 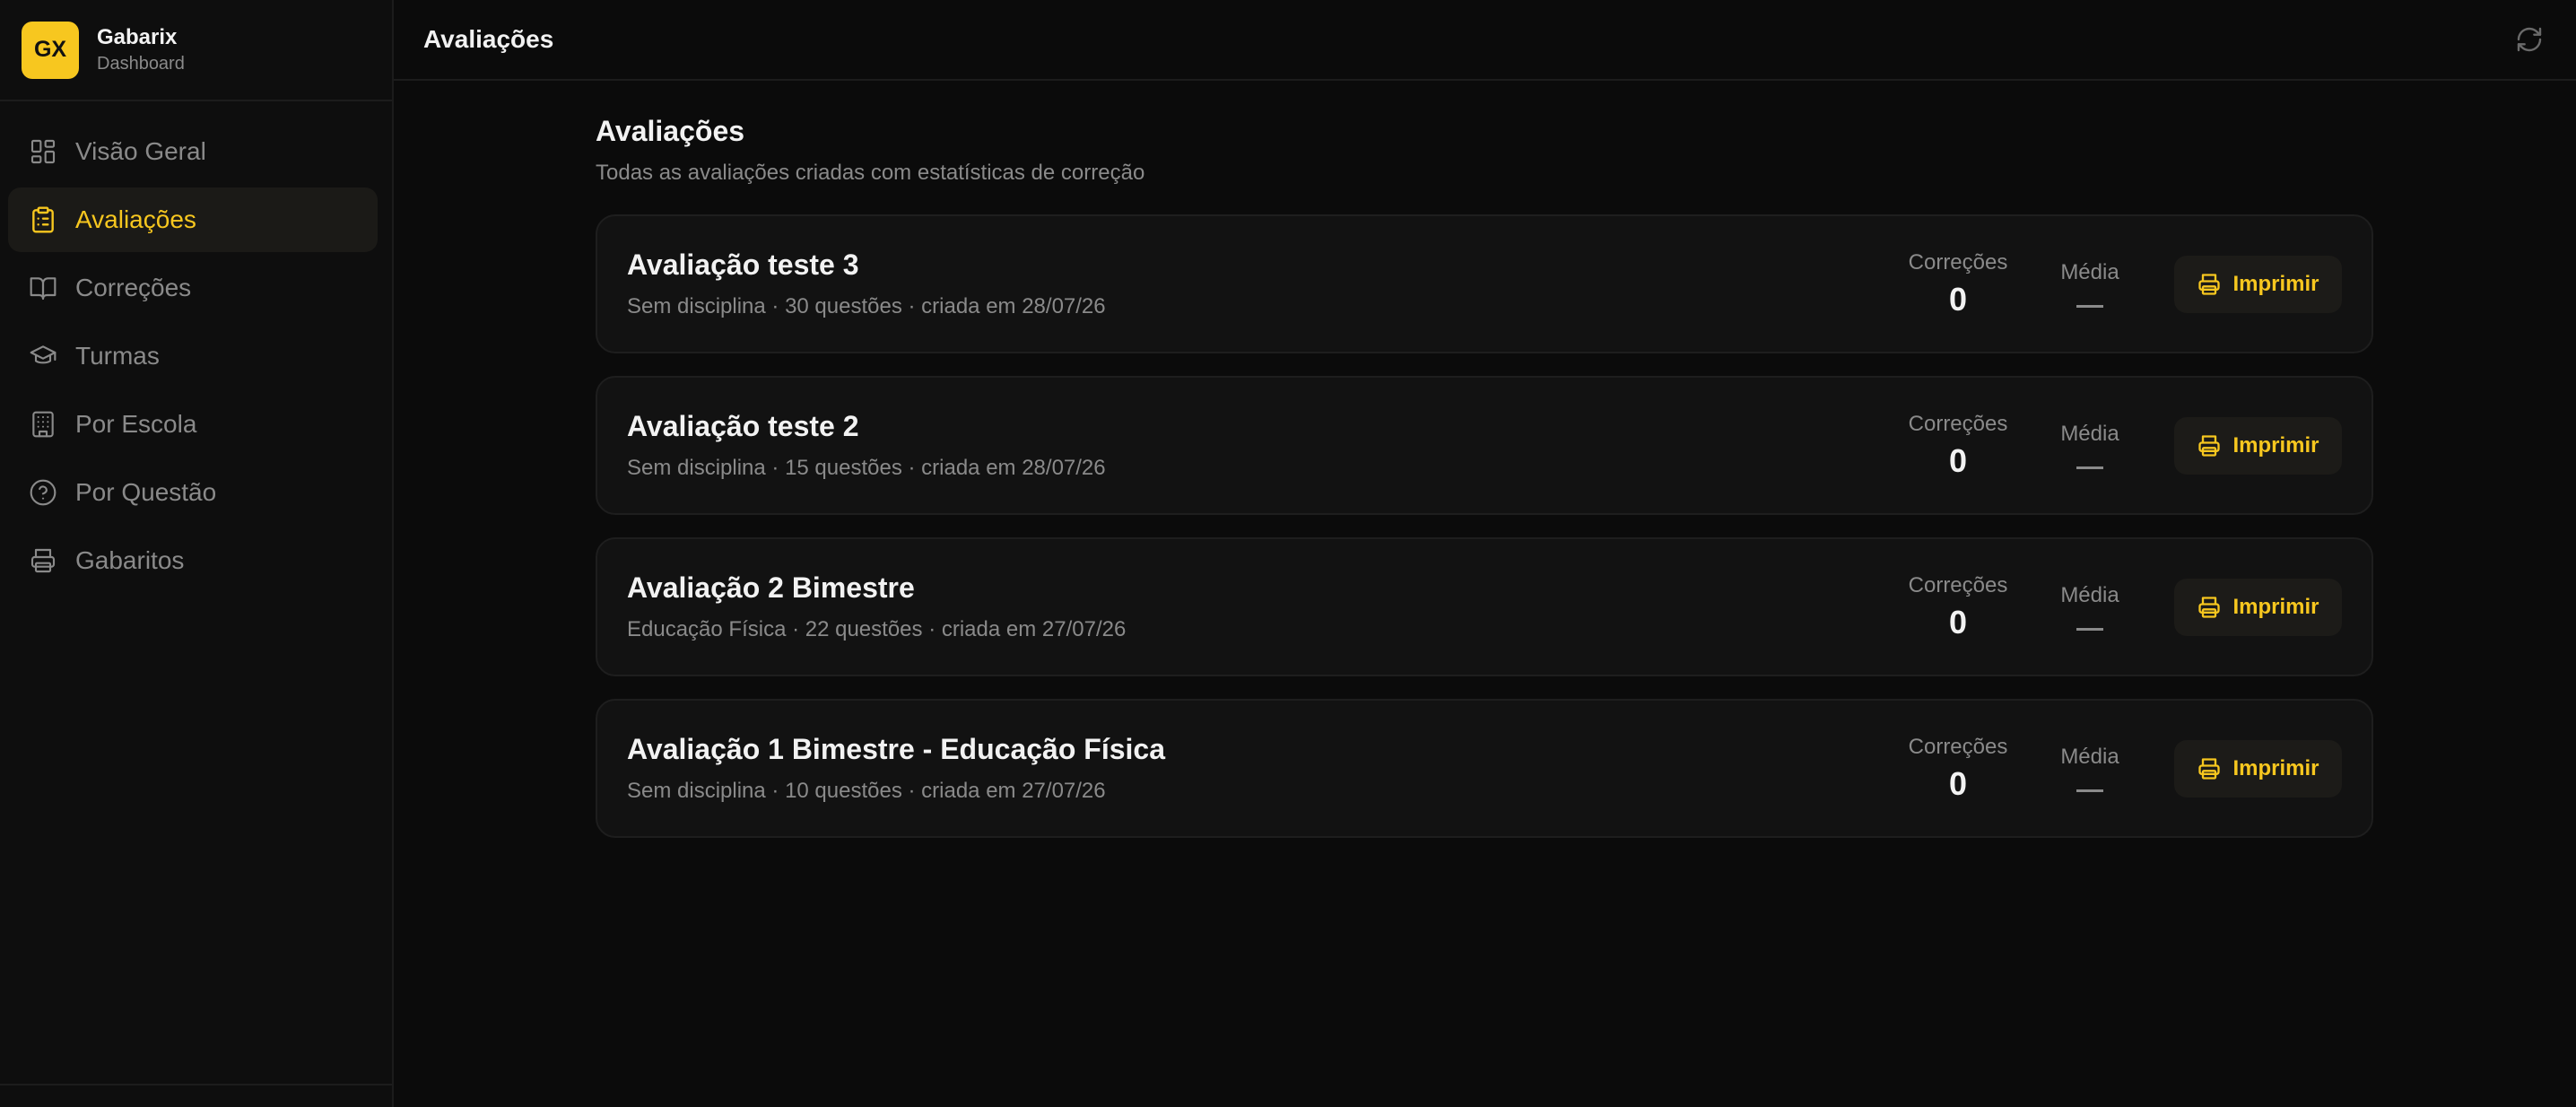 I want to click on sidebar-item-turmas: Turmas, so click(x=193, y=356).